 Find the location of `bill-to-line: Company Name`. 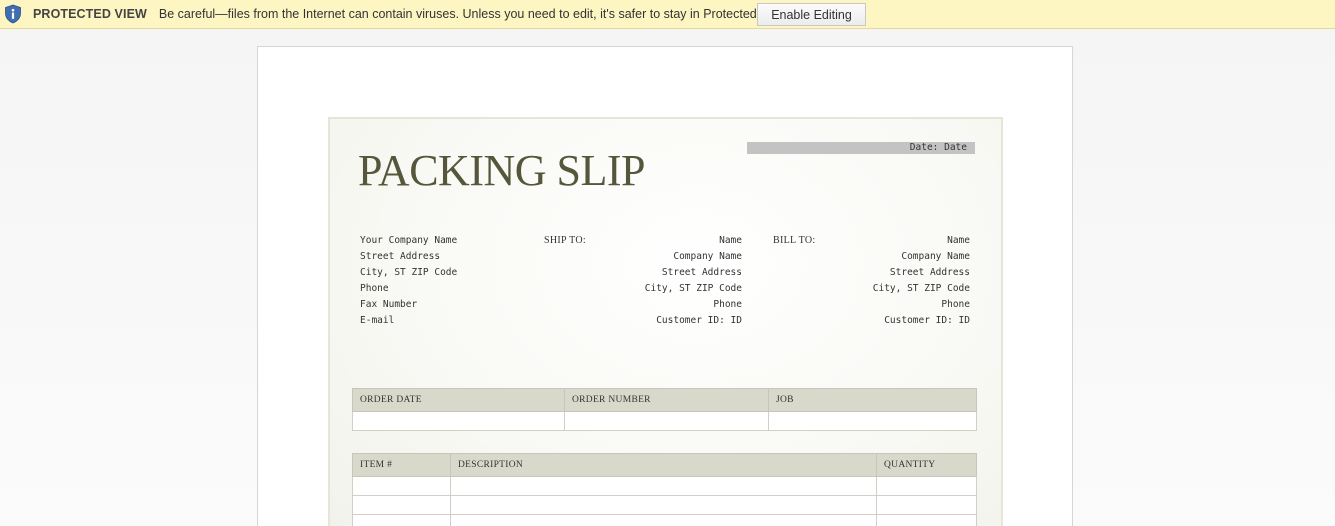

bill-to-line: Company Name is located at coordinates (935, 256).